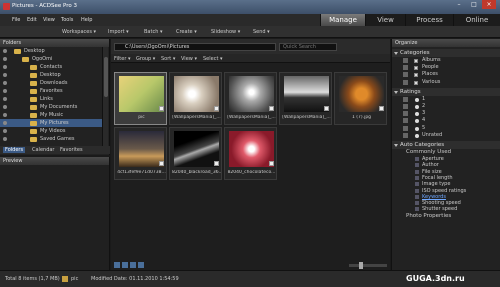 The image size is (500, 287). What do you see at coordinates (368, 265) in the screenshot?
I see `thumbnail-size-slider` at bounding box center [368, 265].